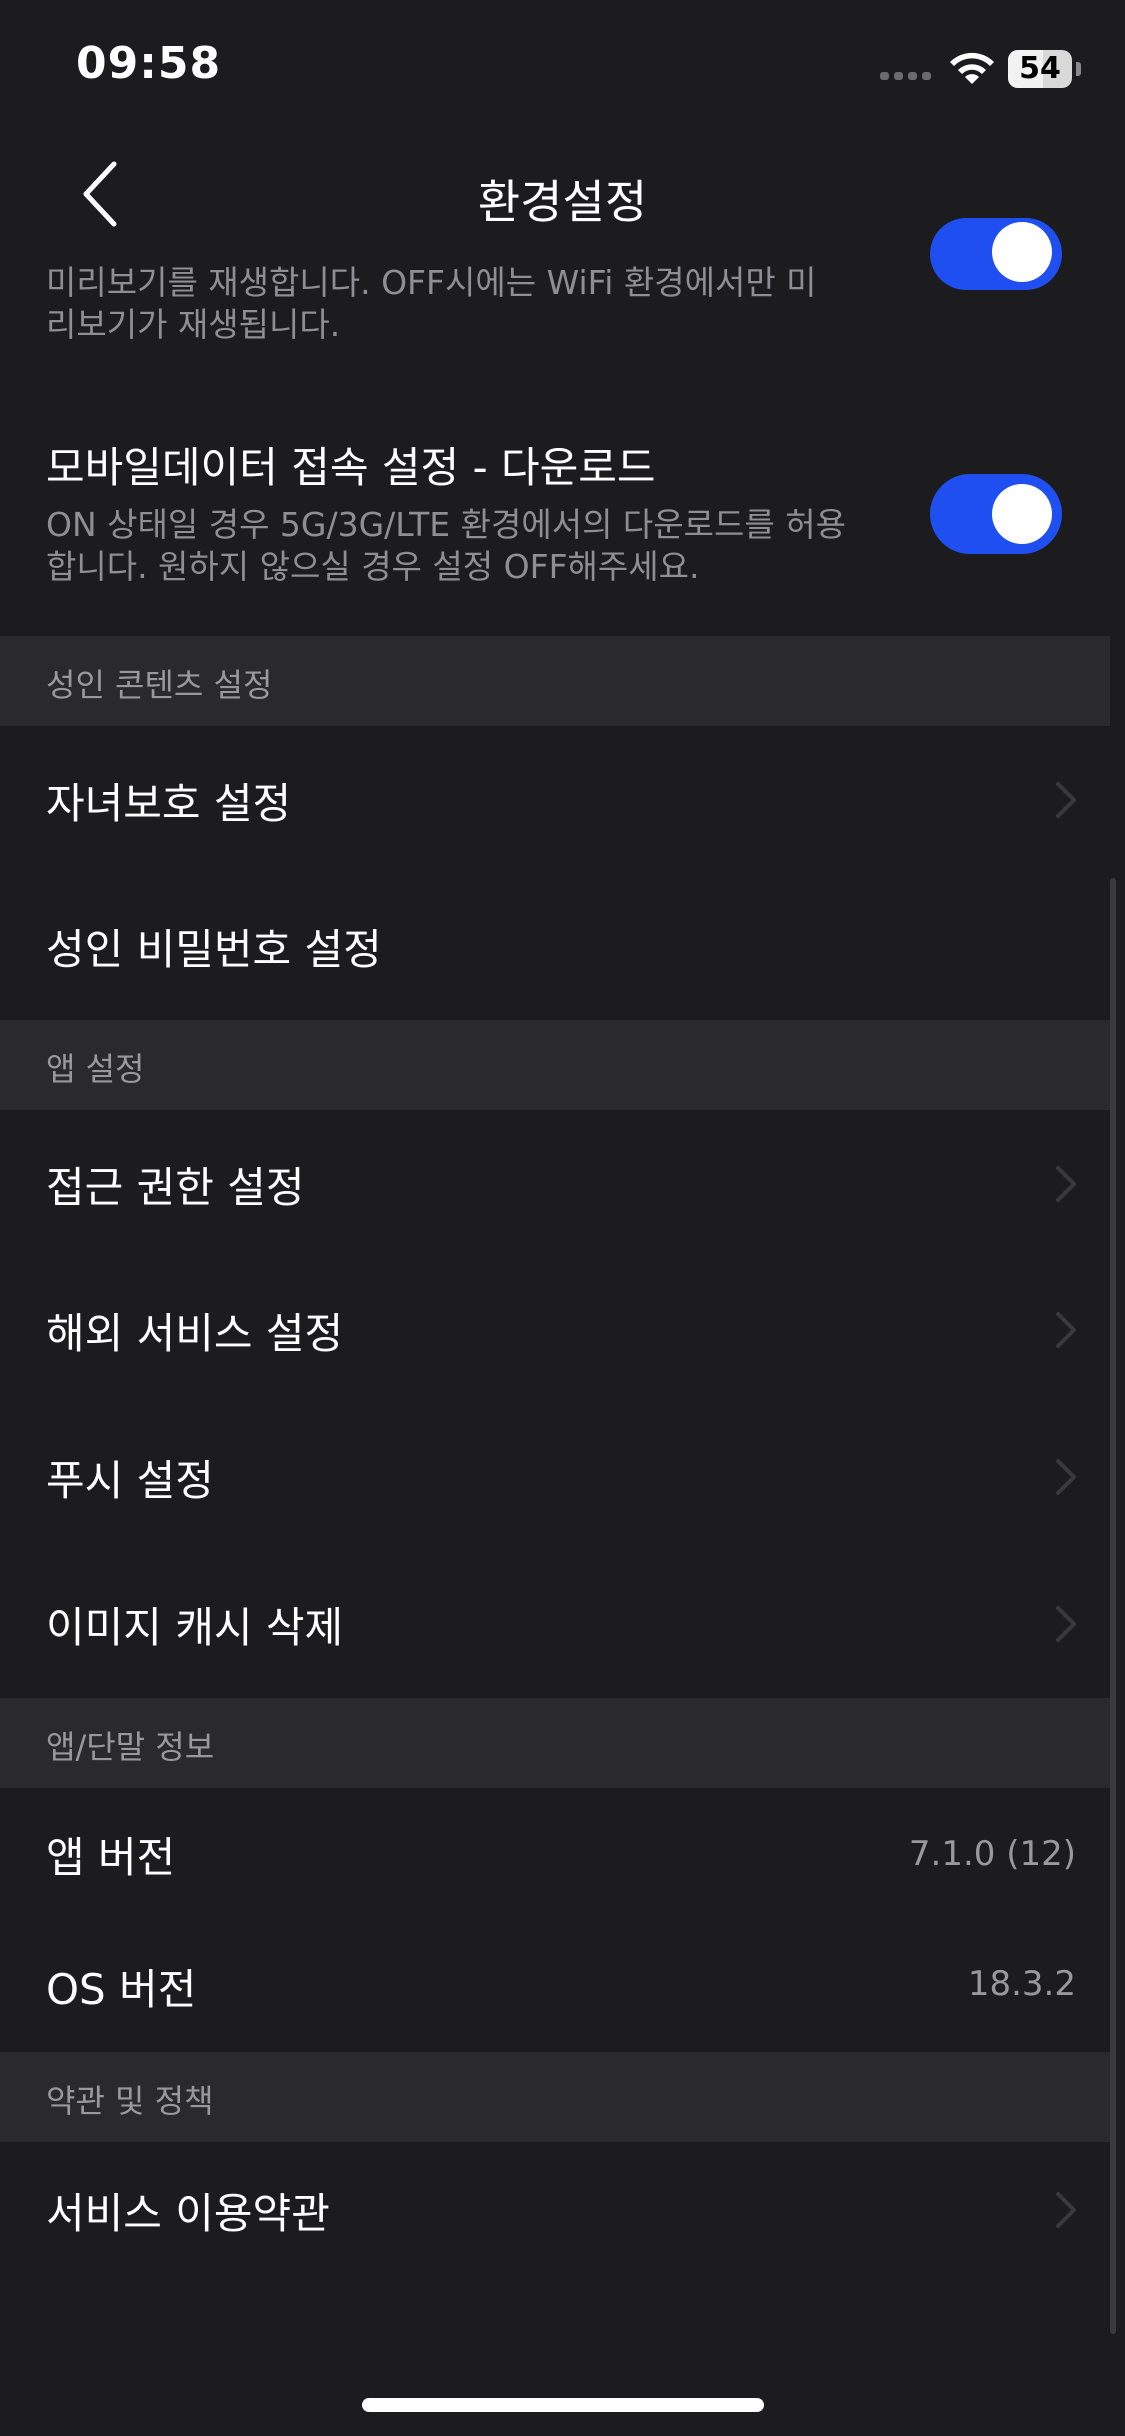 This screenshot has width=1125, height=2436. Describe the element at coordinates (195, 1627) in the screenshot. I see `row-label: 이미지 캐시 삭제` at that location.